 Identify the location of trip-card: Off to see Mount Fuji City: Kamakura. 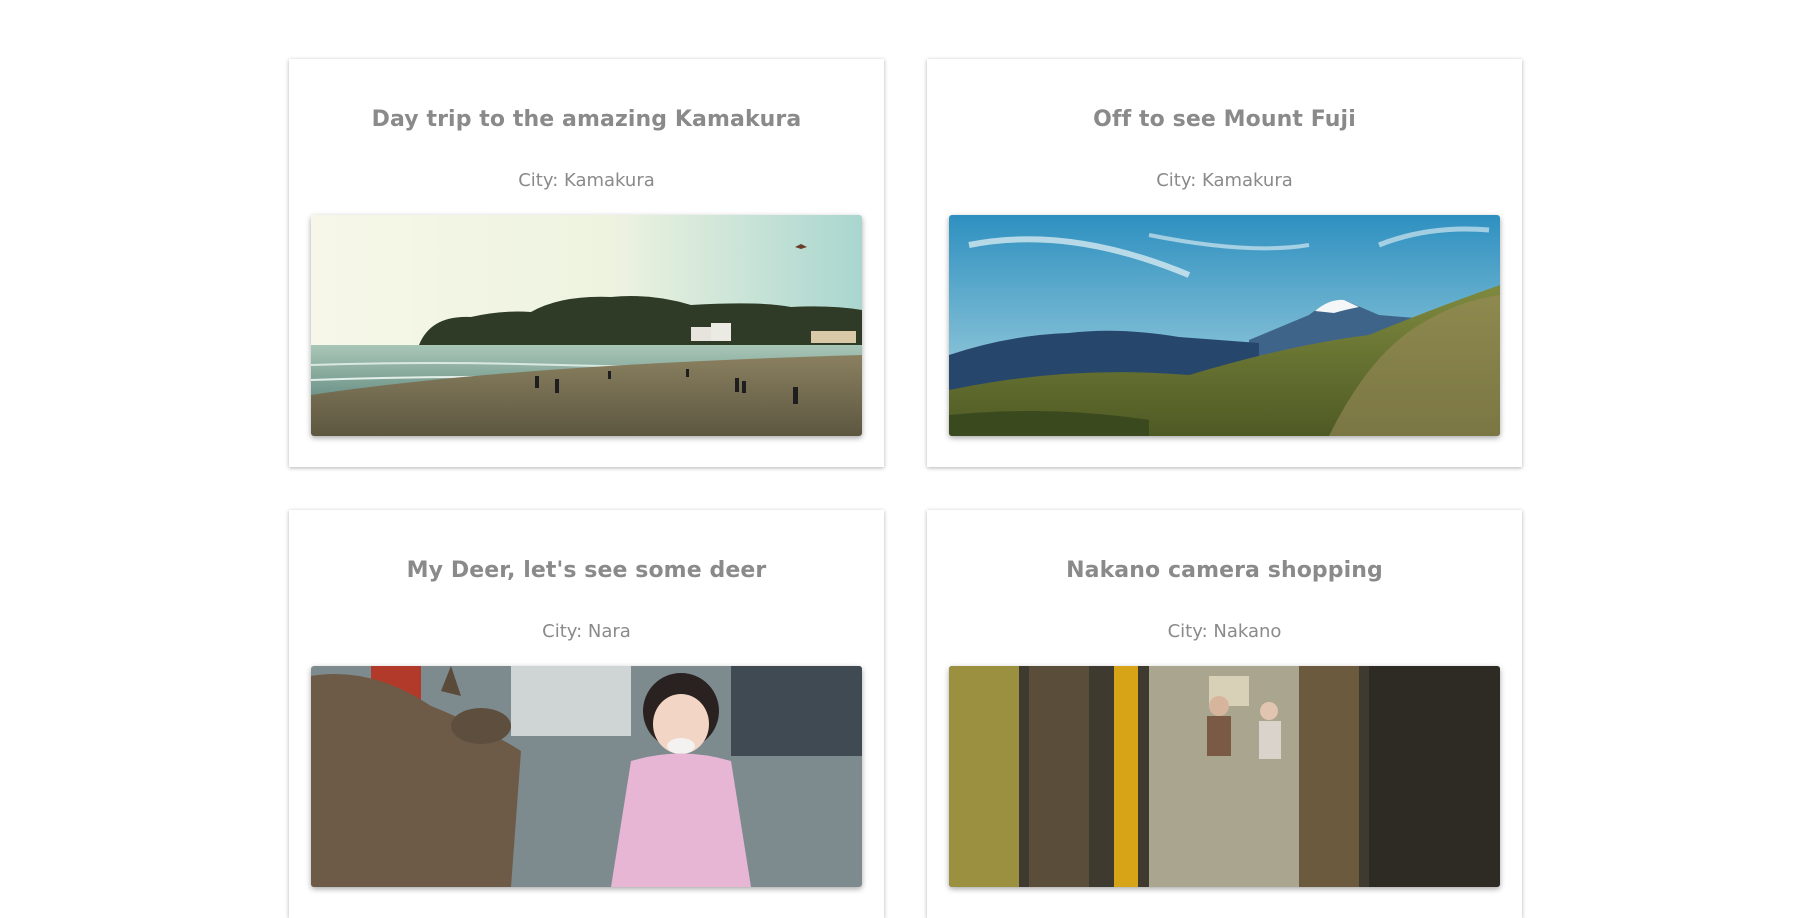
(1224, 263).